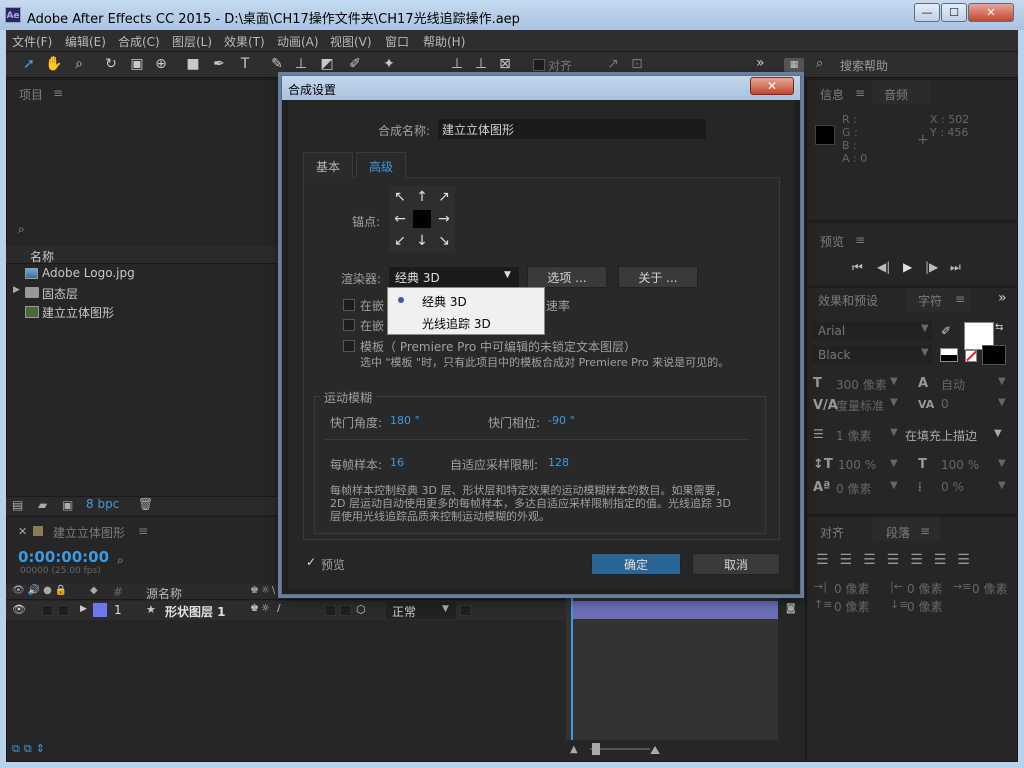 The image size is (1024, 768). I want to click on project-item: 建立立体图形, so click(78, 312).